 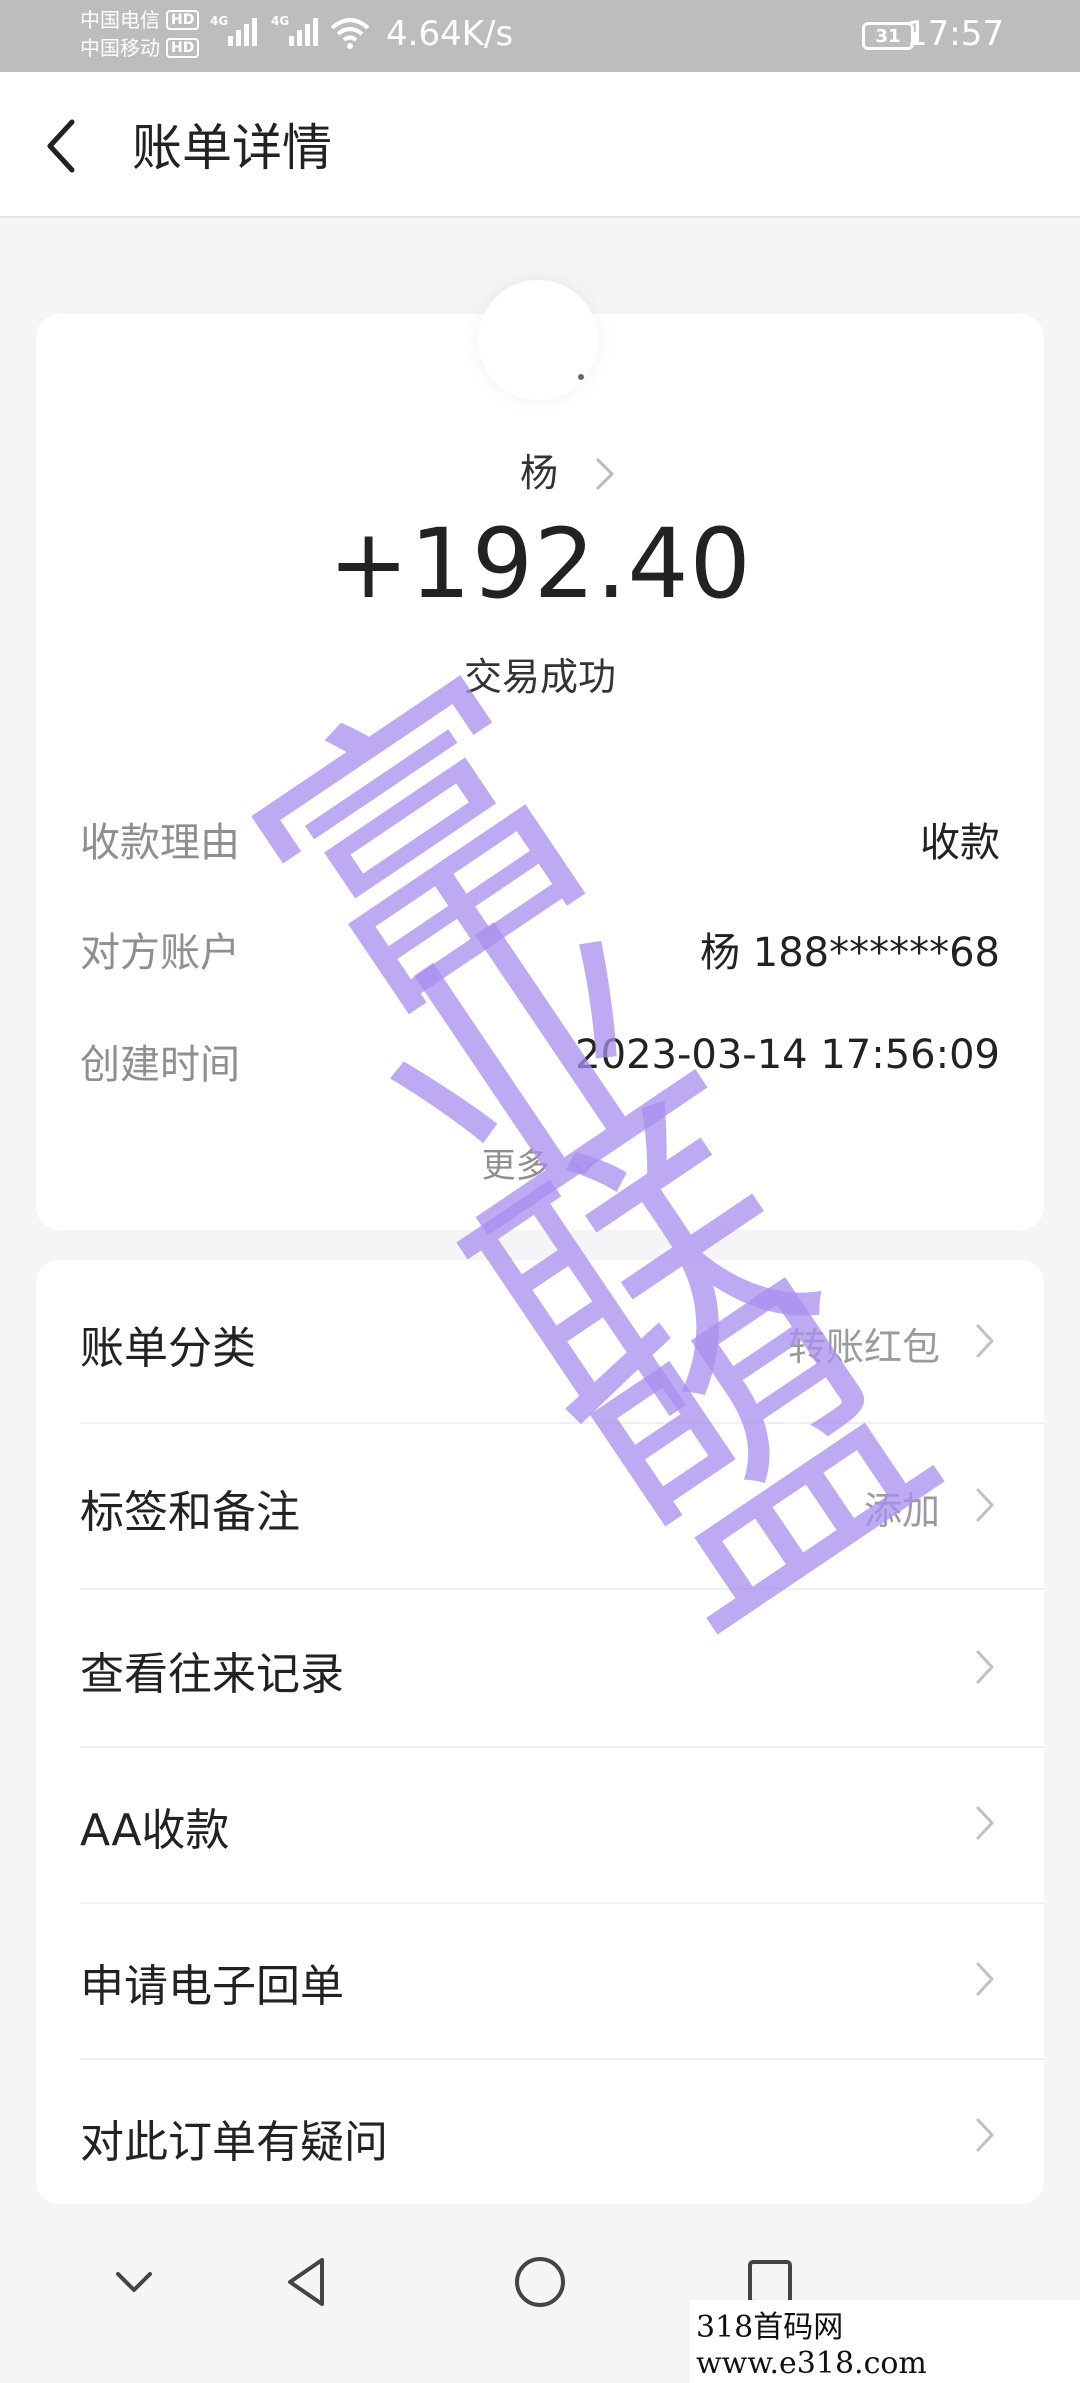 What do you see at coordinates (212, 1986) in the screenshot?
I see `list-item-label: 申请电子回单` at bounding box center [212, 1986].